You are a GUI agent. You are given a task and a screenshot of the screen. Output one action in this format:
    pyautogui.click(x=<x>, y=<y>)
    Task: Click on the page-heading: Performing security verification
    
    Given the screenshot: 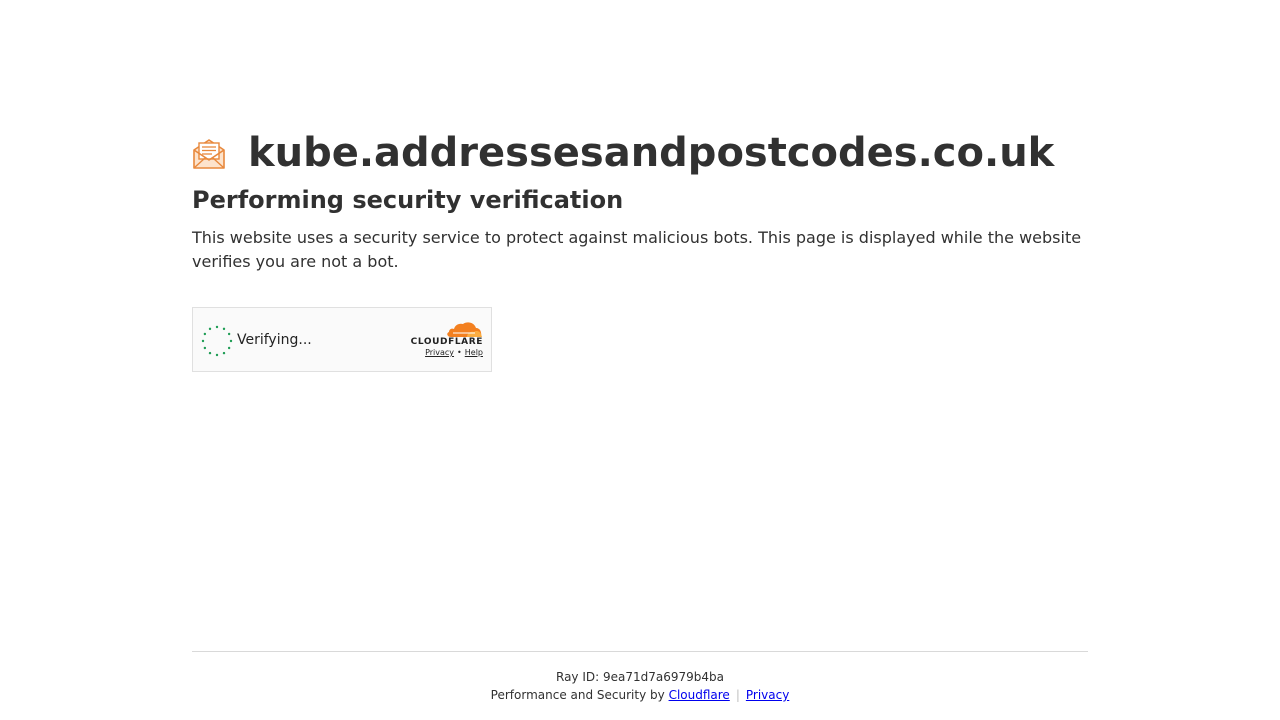 What is the action you would take?
    pyautogui.click(x=408, y=200)
    